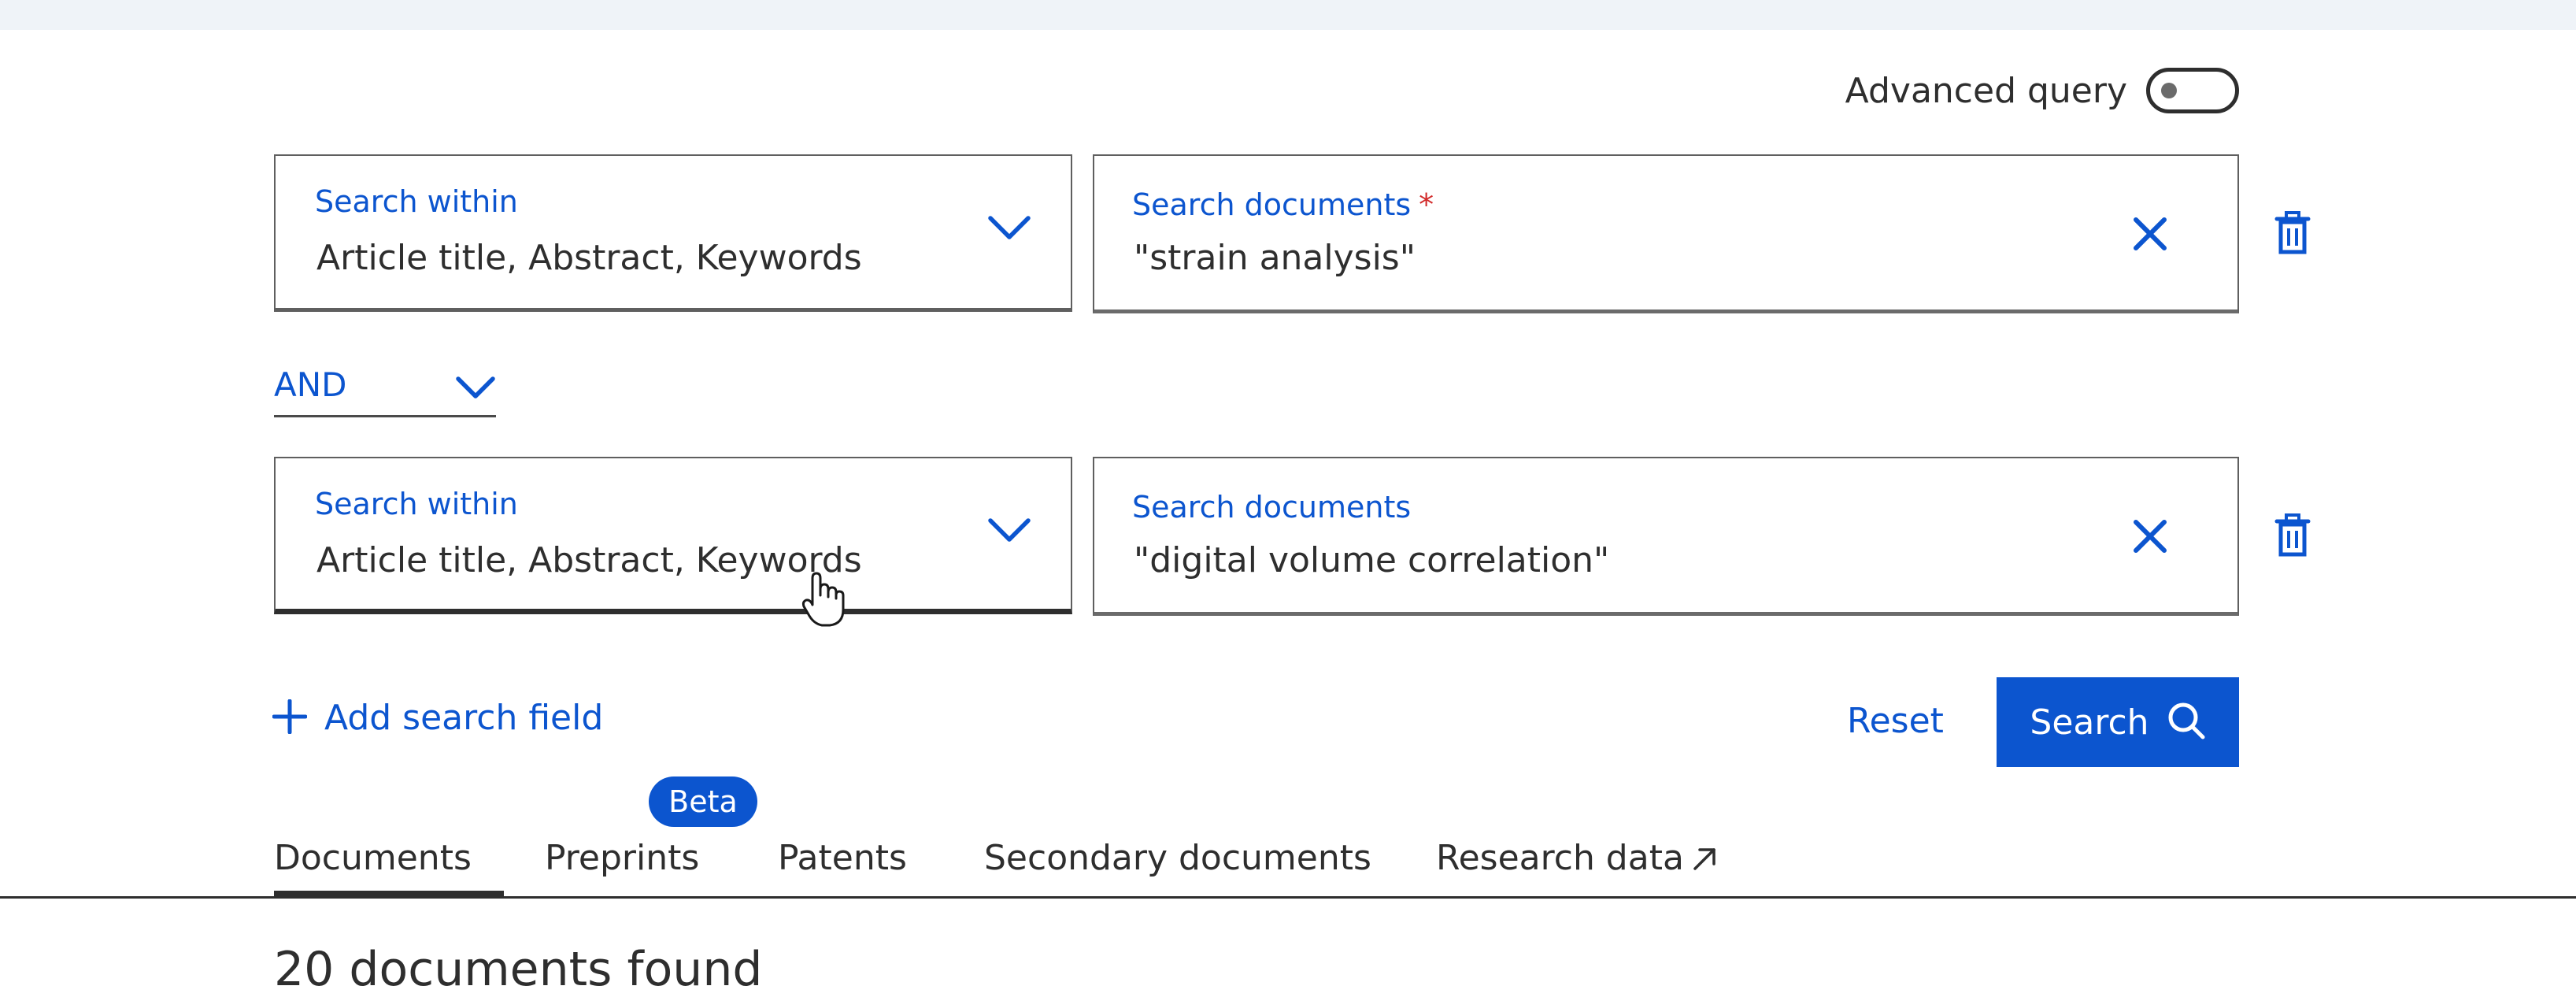 This screenshot has width=2576, height=997. What do you see at coordinates (2186, 722) in the screenshot?
I see `search-icon` at bounding box center [2186, 722].